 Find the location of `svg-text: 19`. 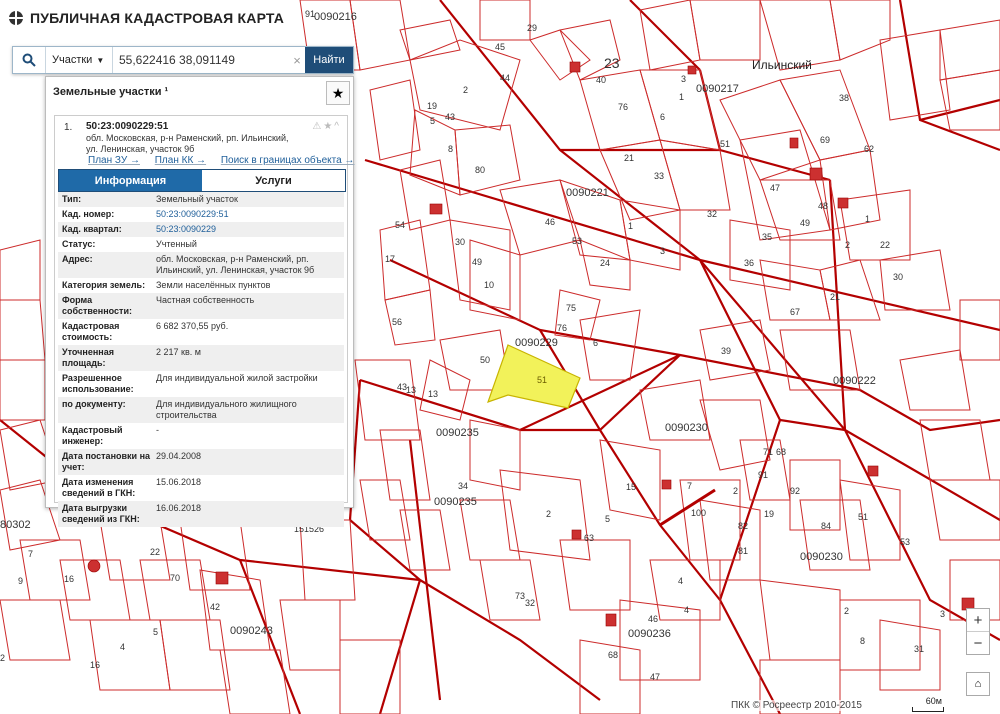

svg-text: 19 is located at coordinates (769, 514).